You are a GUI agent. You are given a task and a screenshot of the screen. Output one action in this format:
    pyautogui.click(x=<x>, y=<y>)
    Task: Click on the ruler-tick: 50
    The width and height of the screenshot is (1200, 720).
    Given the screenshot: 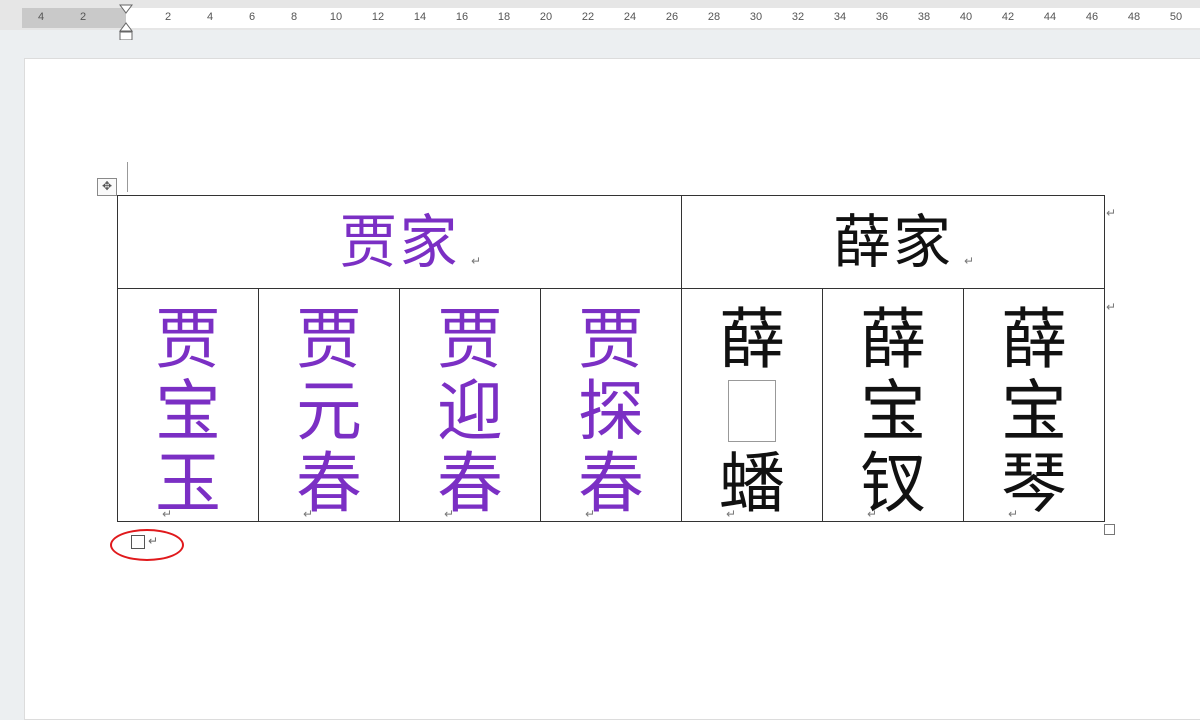 What is the action you would take?
    pyautogui.click(x=1176, y=17)
    